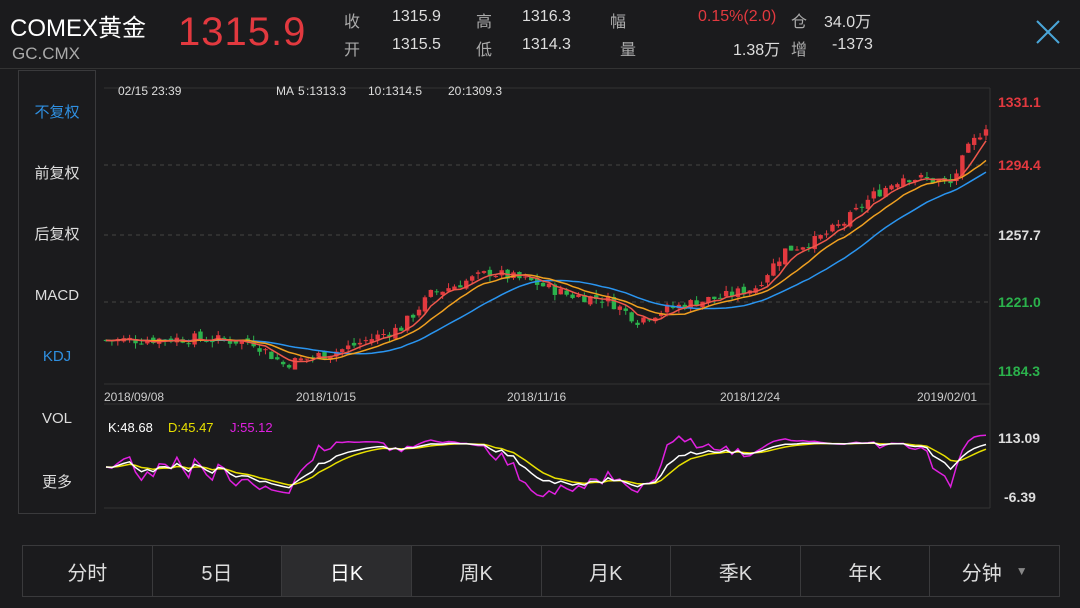 Image resolution: width=1080 pixels, height=608 pixels. I want to click on ma5-period: 5, so click(301, 91).